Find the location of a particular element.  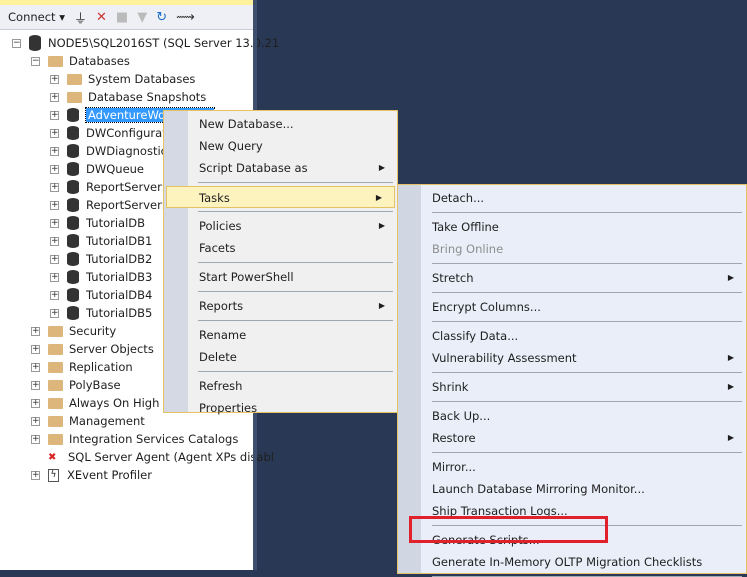

tree-item-database: + TutorialDB3 is located at coordinates (101, 277).